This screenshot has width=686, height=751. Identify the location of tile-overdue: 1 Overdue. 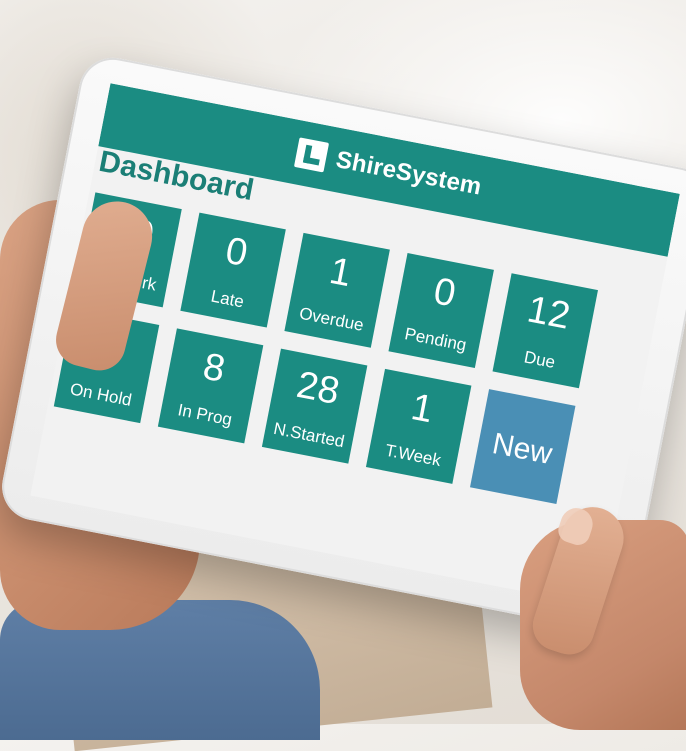
(337, 290).